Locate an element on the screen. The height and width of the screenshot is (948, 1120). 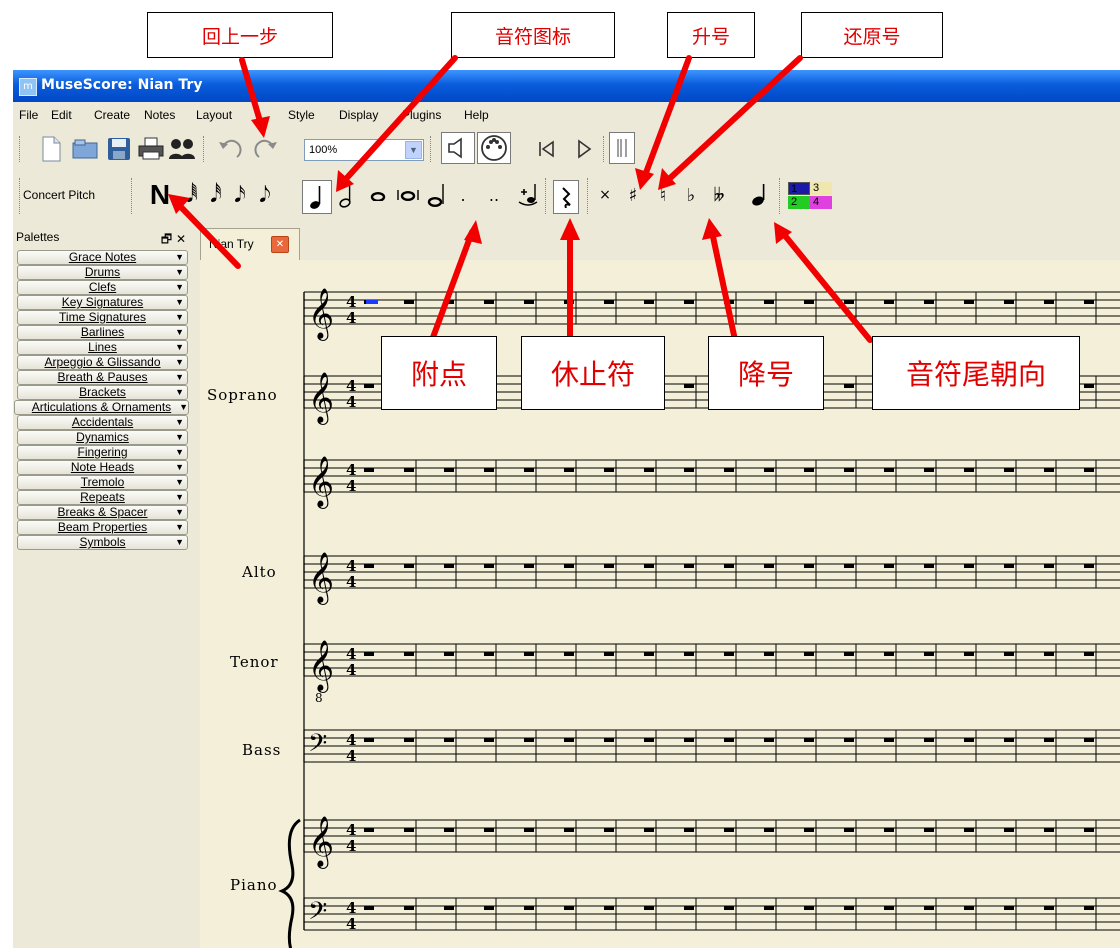
callout-stem: 音符尾朝向 is located at coordinates (976, 373).